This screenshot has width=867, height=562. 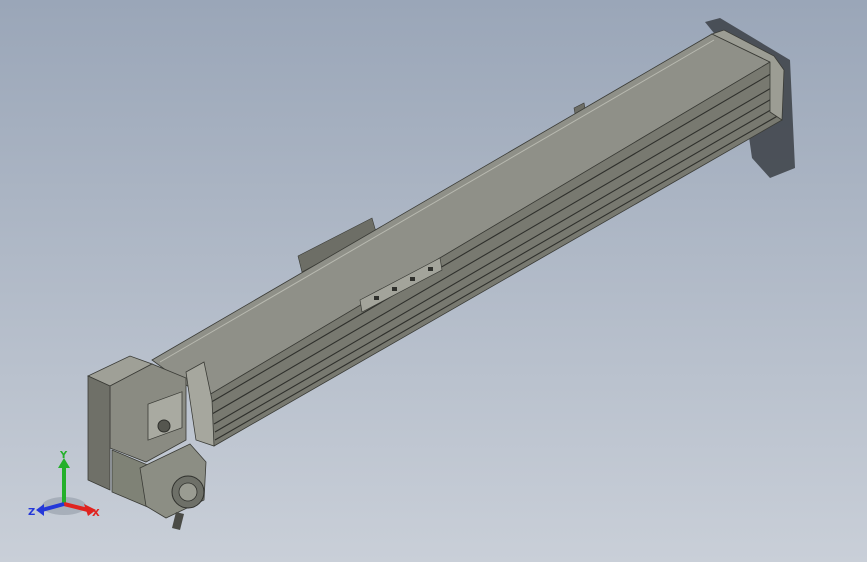 I want to click on z-axis-label: Z, so click(x=31, y=512).